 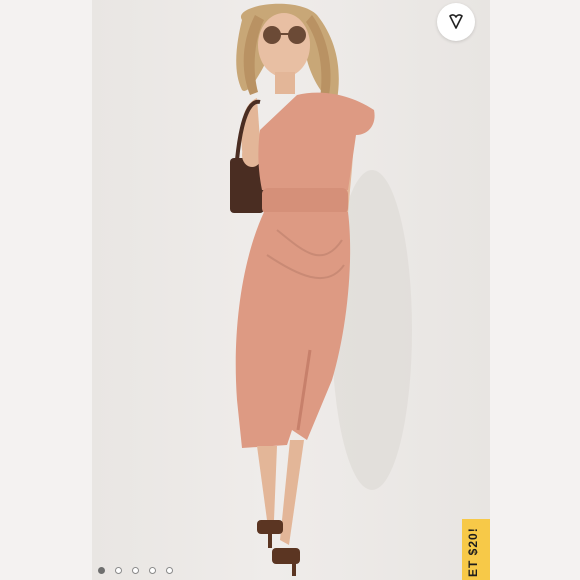 I want to click on promo-label: ET $20!, so click(x=473, y=552).